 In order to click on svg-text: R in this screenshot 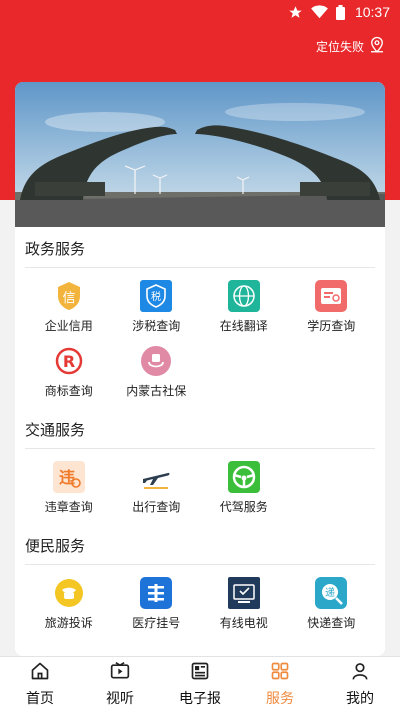, I will do `click(69, 361)`.